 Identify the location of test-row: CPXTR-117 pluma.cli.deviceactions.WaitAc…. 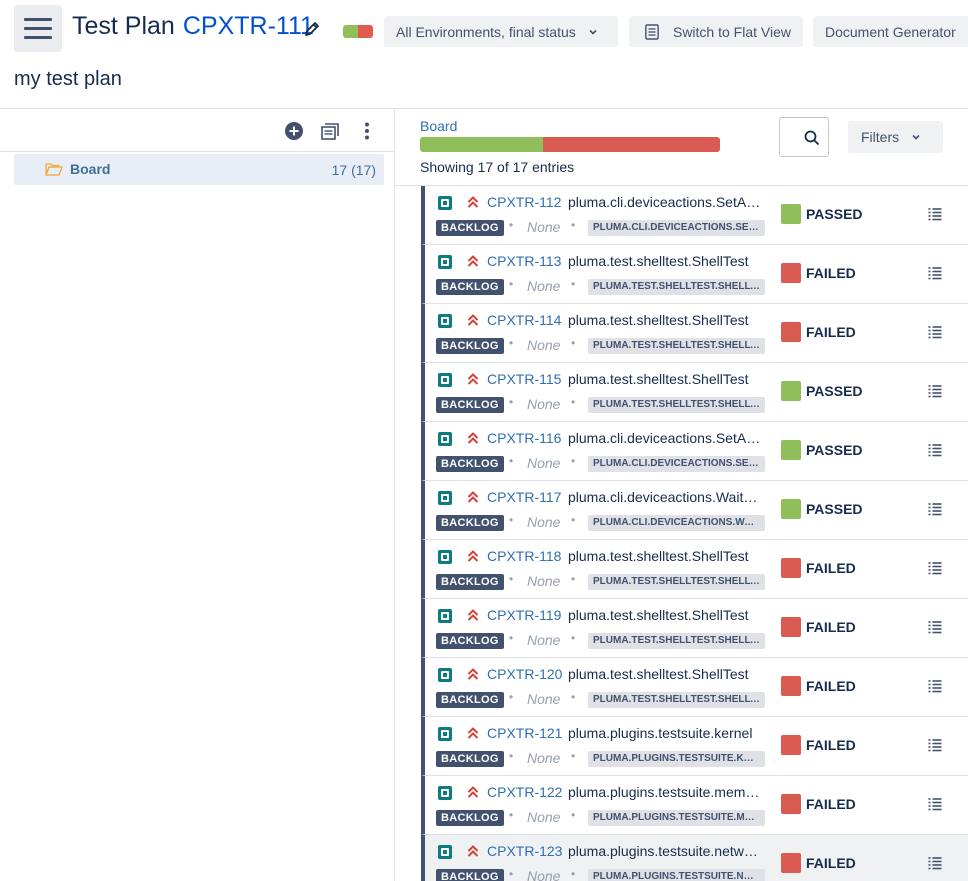
(694, 510).